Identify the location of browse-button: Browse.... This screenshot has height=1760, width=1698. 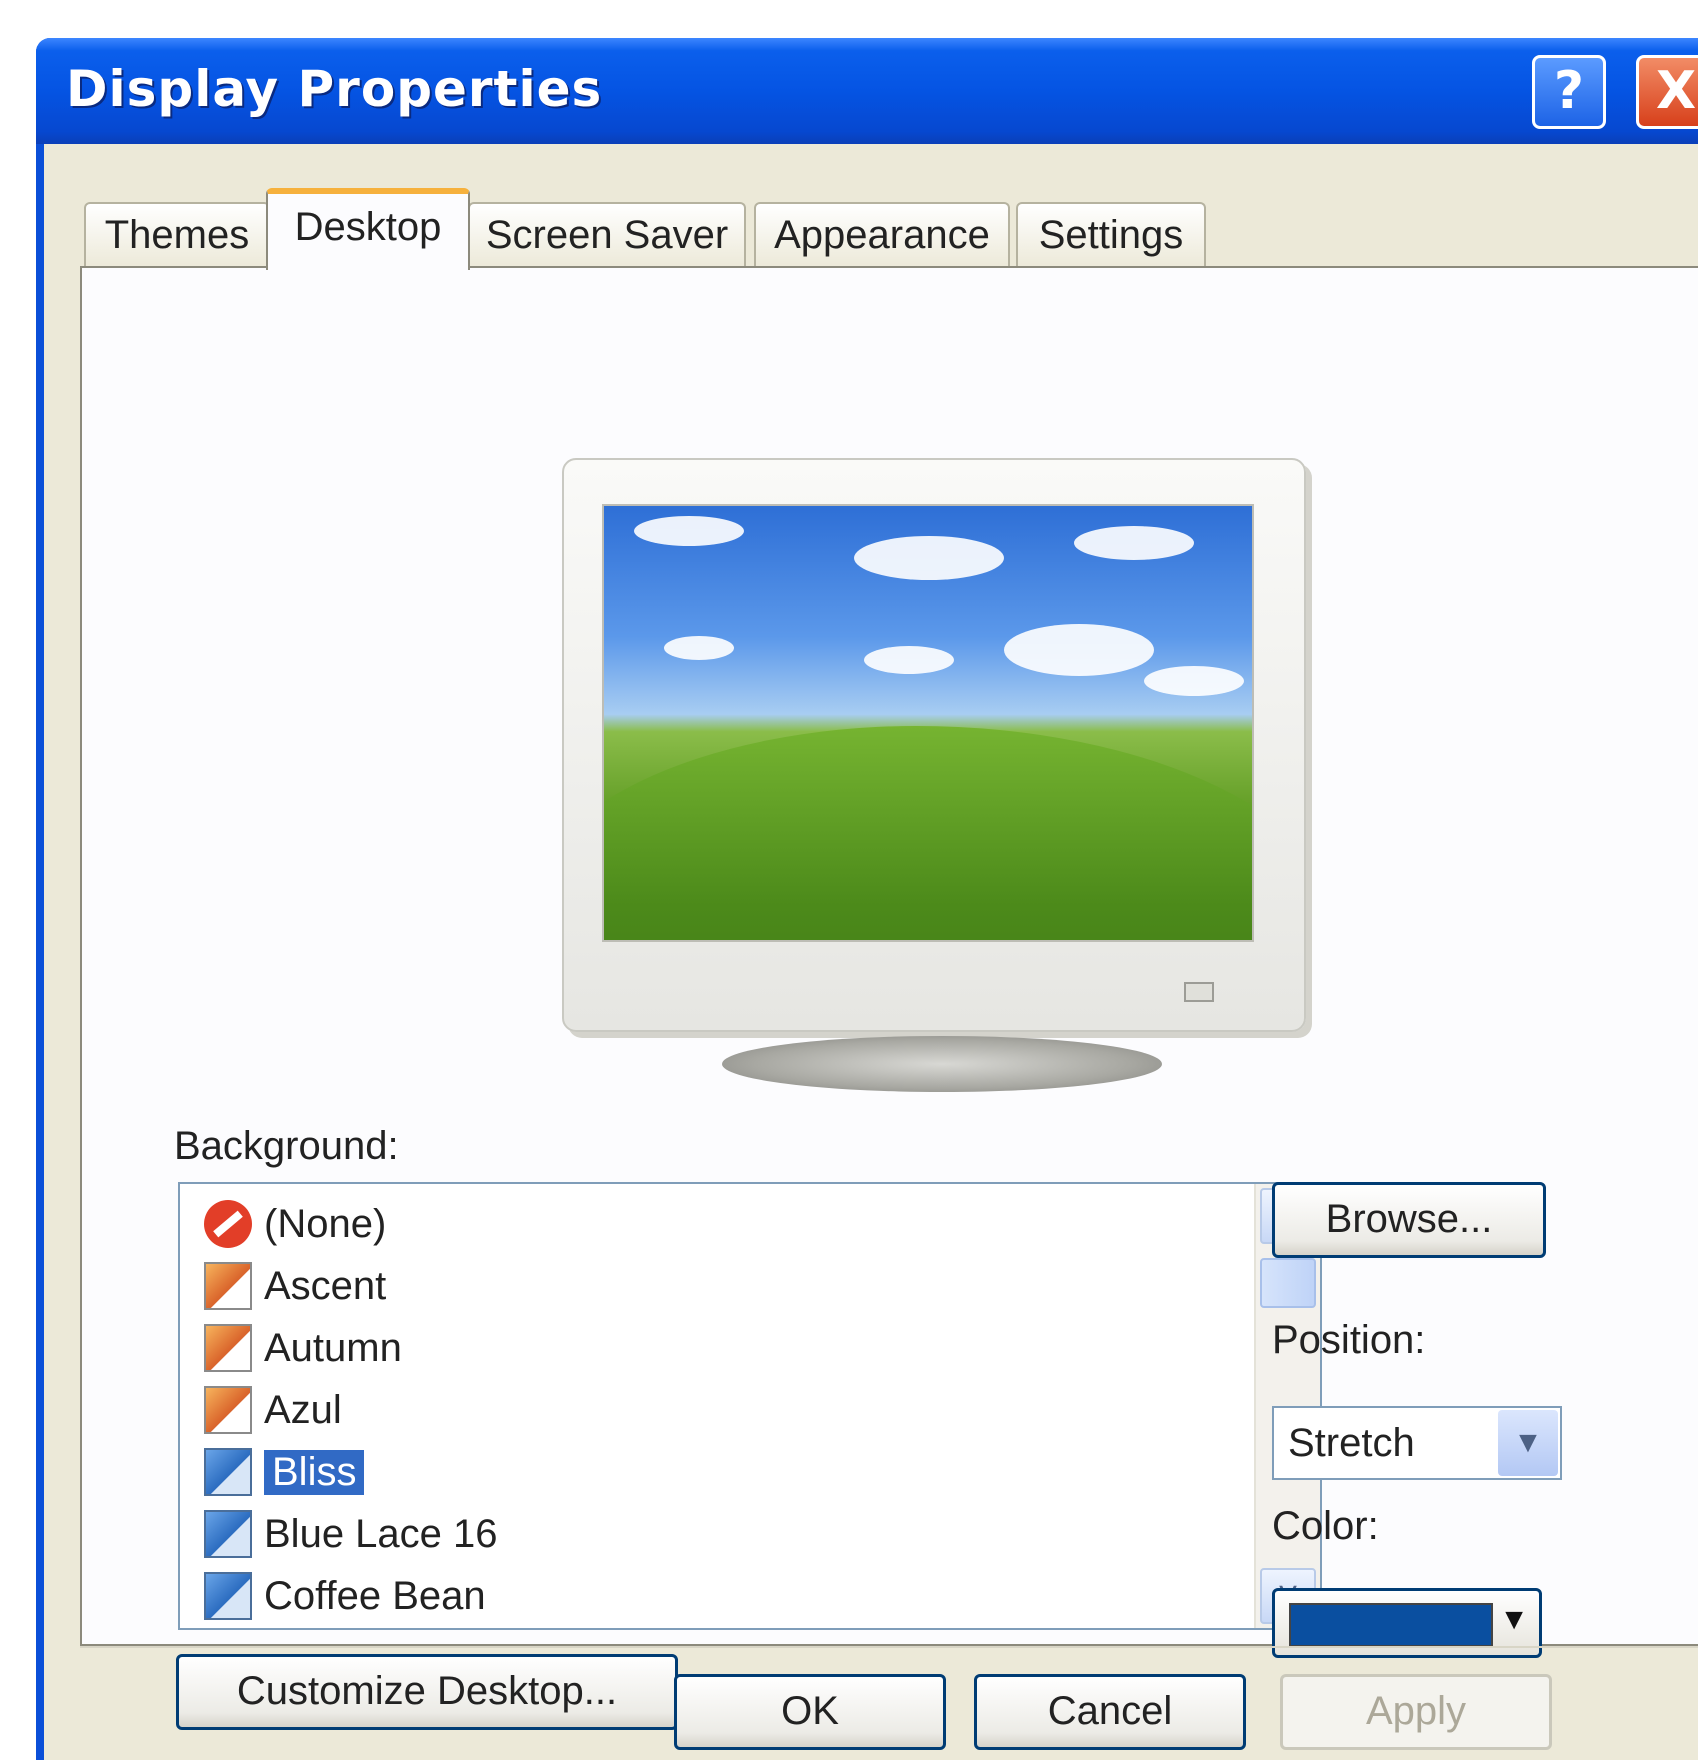
(1409, 1220).